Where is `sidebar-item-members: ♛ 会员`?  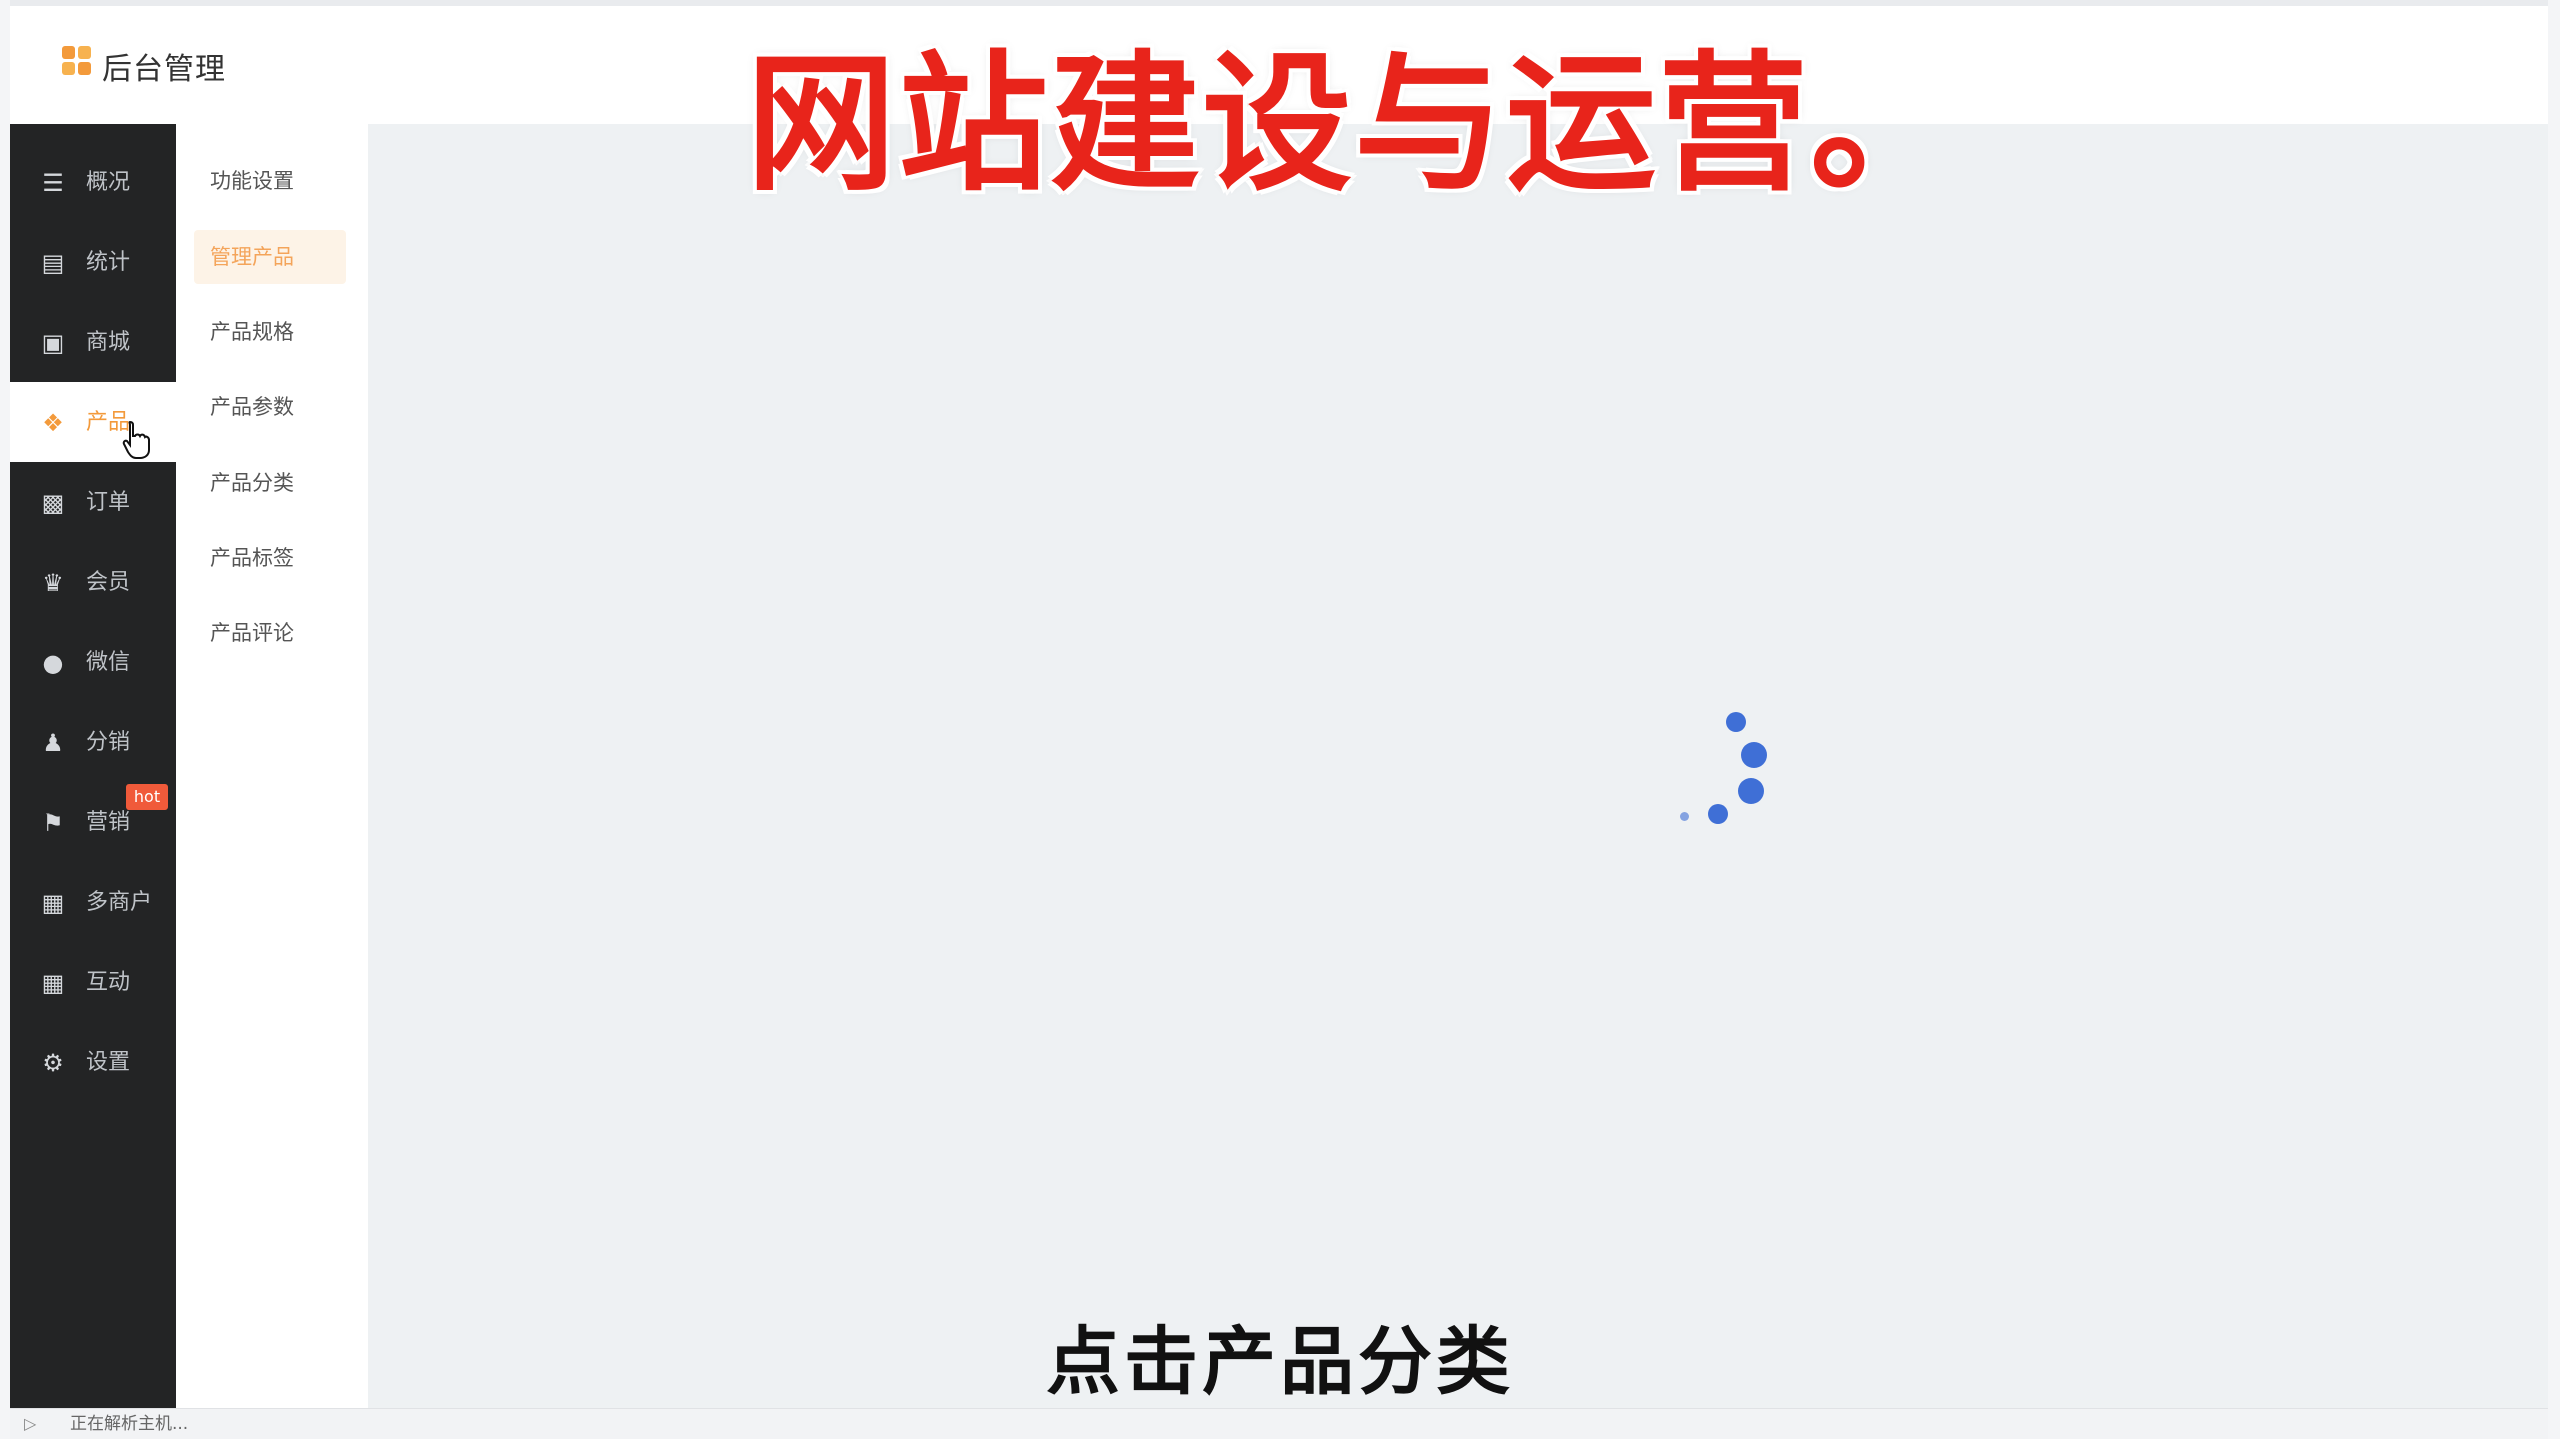 sidebar-item-members: ♛ 会员 is located at coordinates (93, 582).